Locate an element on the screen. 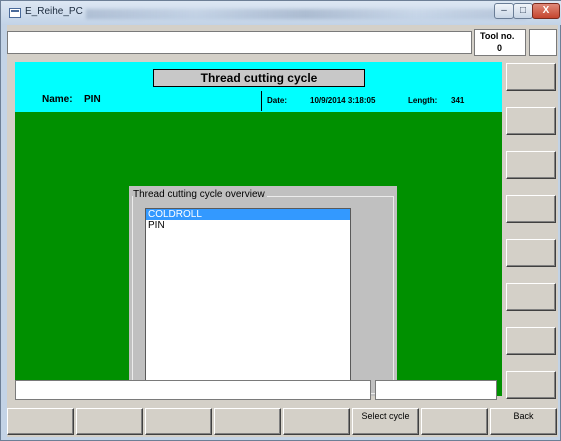 The width and height of the screenshot is (561, 441). corner-indicator-box is located at coordinates (543, 42).